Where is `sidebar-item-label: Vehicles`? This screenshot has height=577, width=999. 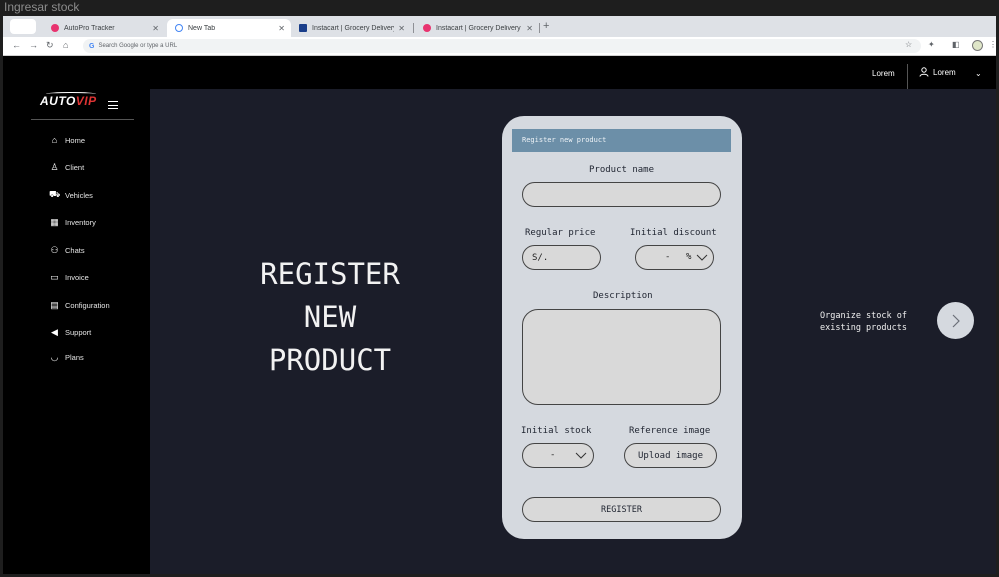
sidebar-item-label: Vehicles is located at coordinates (79, 195).